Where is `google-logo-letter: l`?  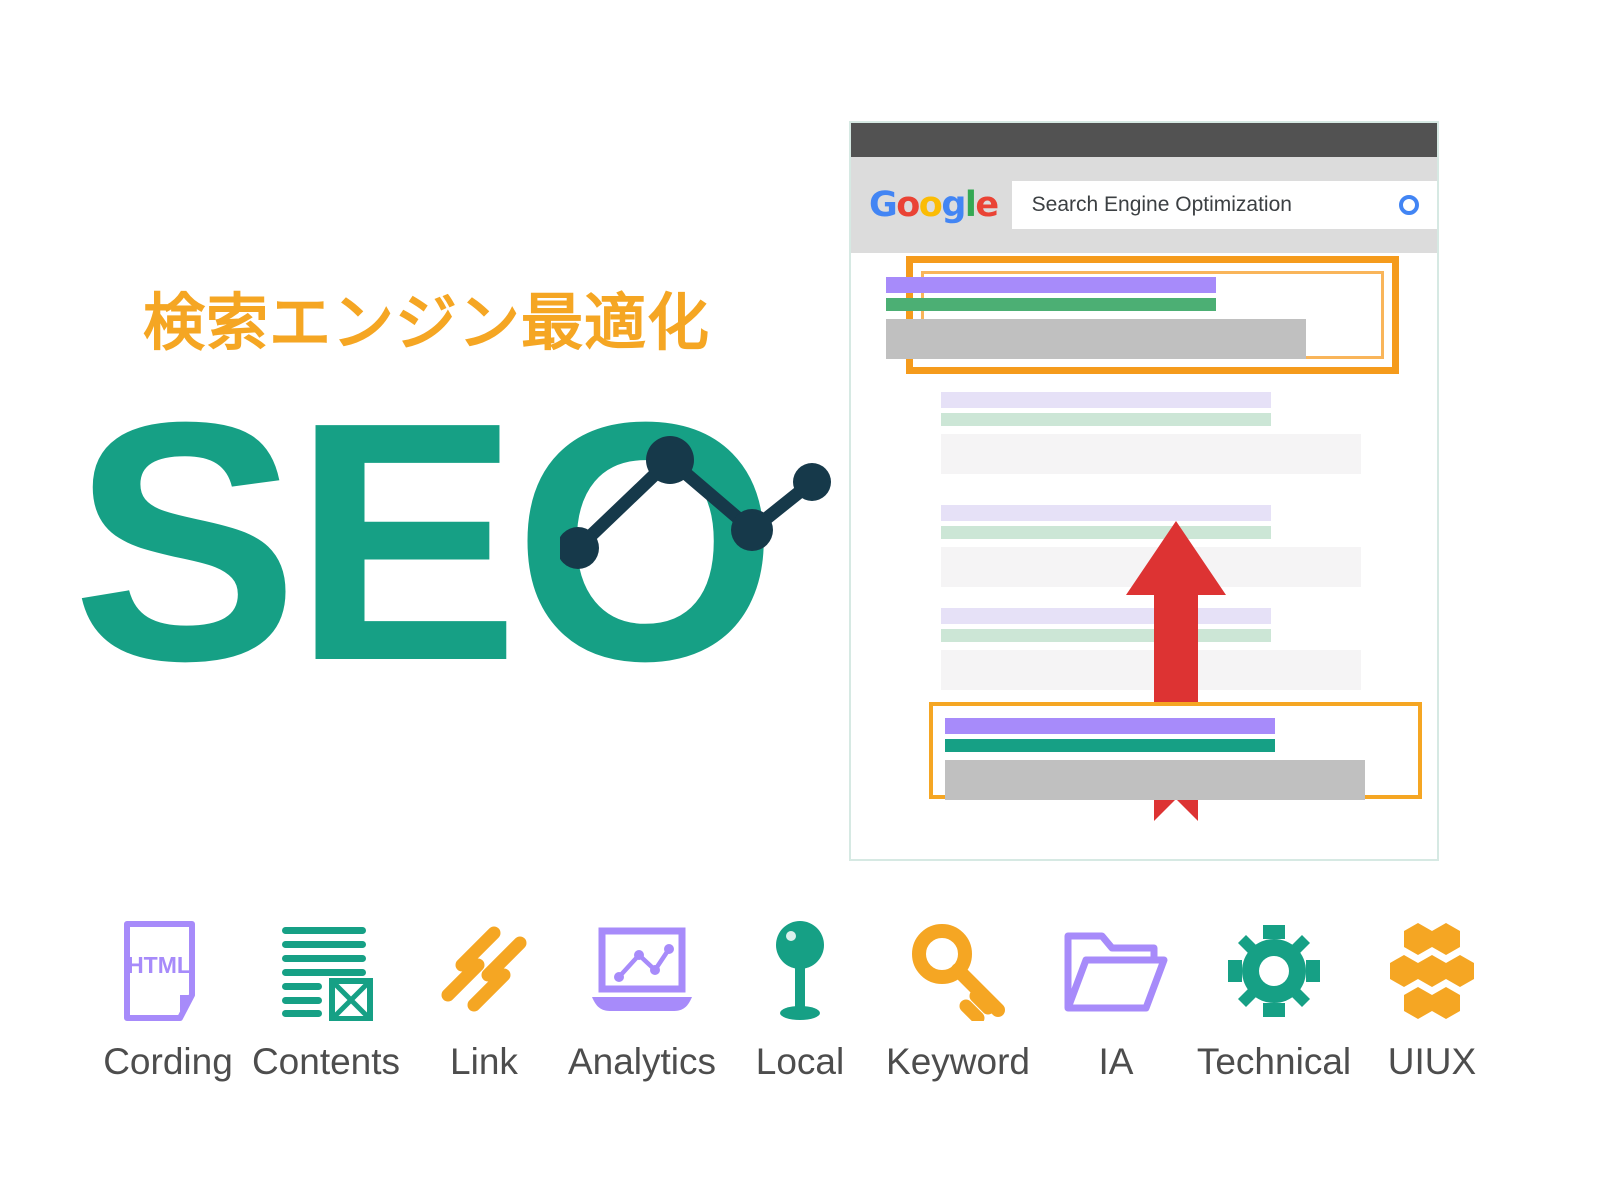 google-logo-letter: l is located at coordinates (970, 204).